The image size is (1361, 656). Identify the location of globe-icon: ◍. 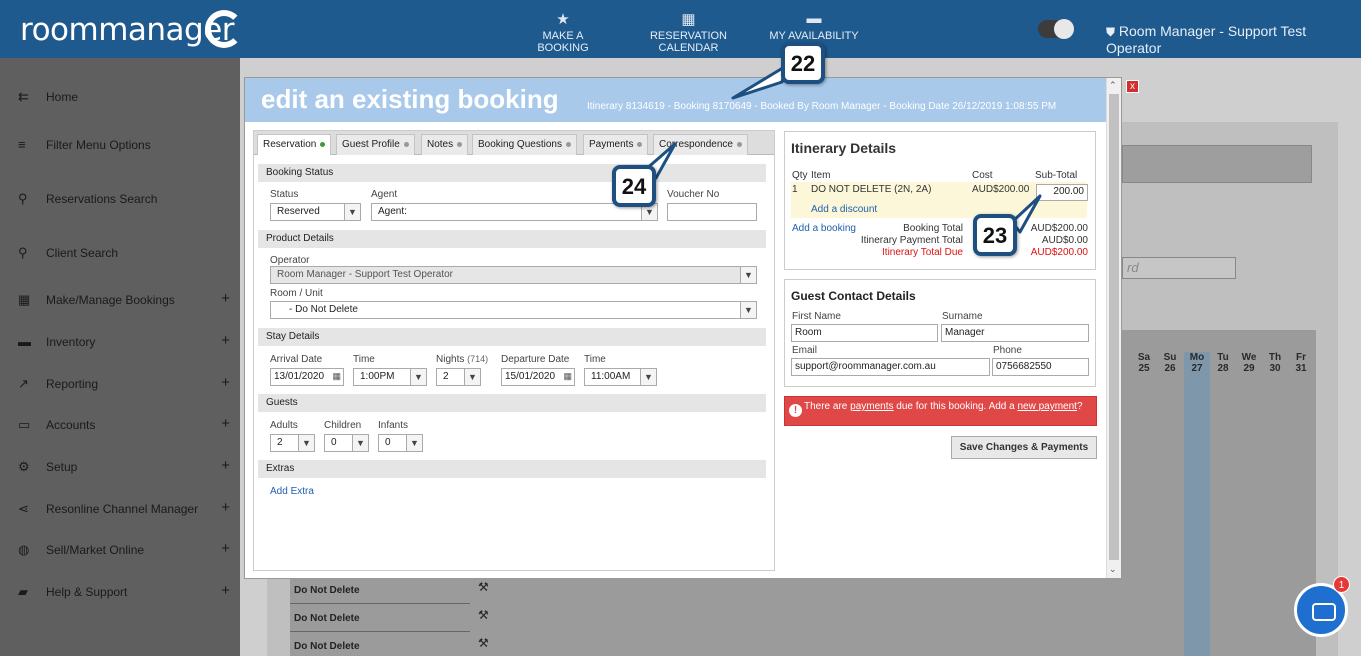
(24, 549).